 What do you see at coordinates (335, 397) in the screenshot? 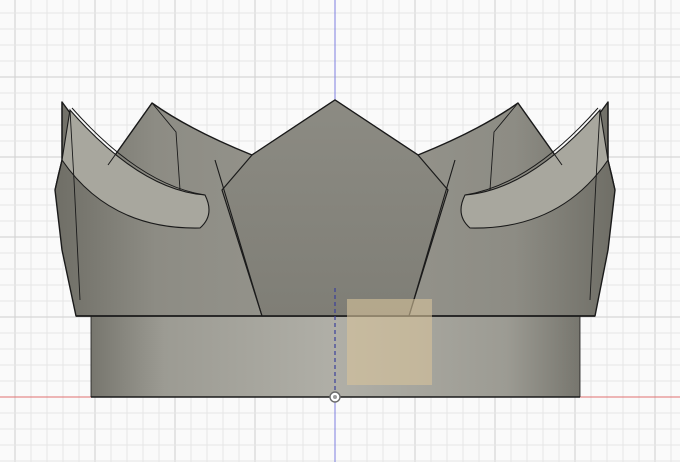
I see `origin-point-icon` at bounding box center [335, 397].